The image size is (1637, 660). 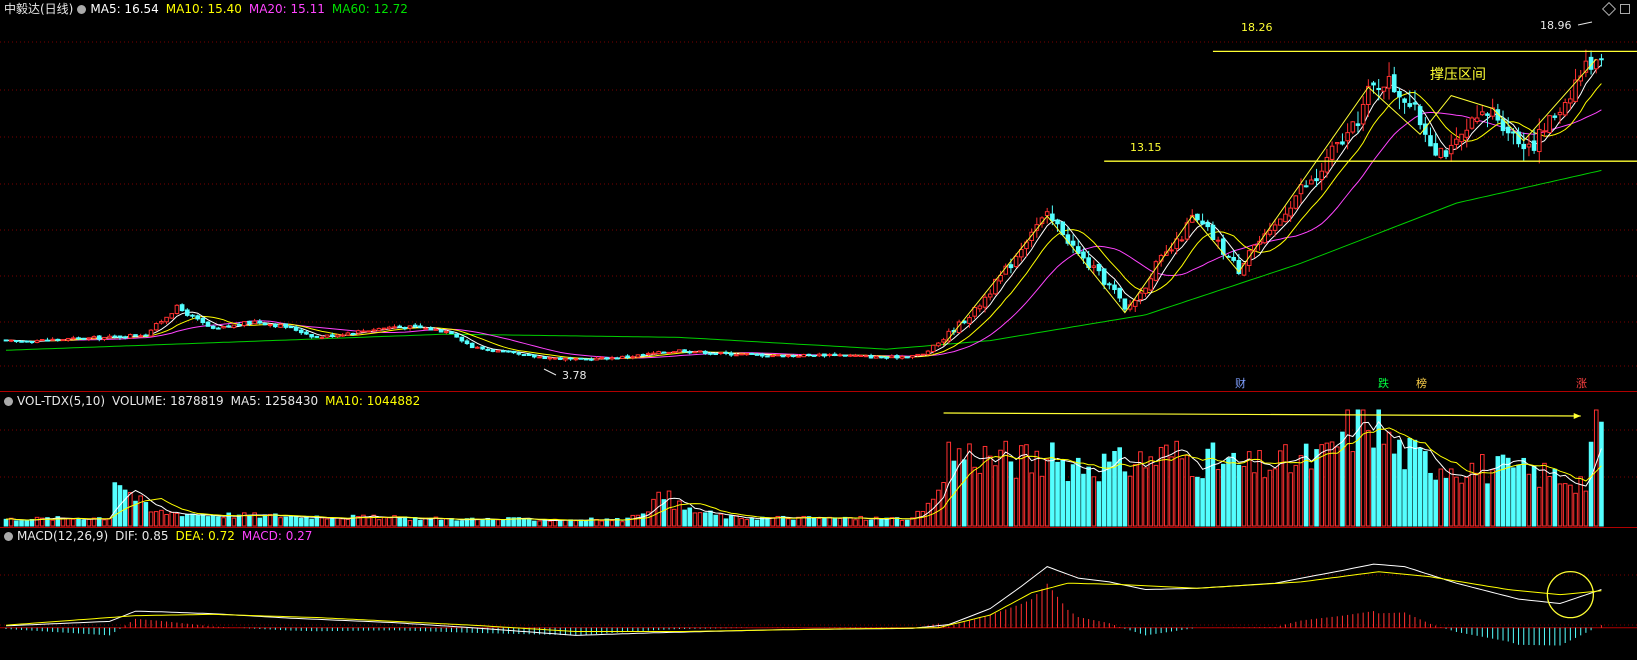 I want to click on vol-settings-dot-icon, so click(x=8, y=401).